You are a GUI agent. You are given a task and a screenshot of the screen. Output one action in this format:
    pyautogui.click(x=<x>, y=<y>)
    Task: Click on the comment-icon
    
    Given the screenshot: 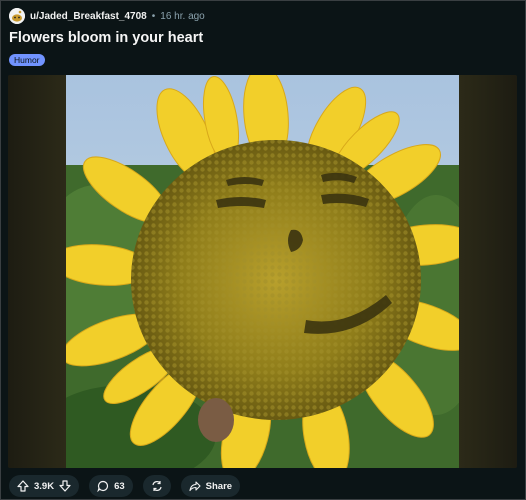 What is the action you would take?
    pyautogui.click(x=103, y=486)
    